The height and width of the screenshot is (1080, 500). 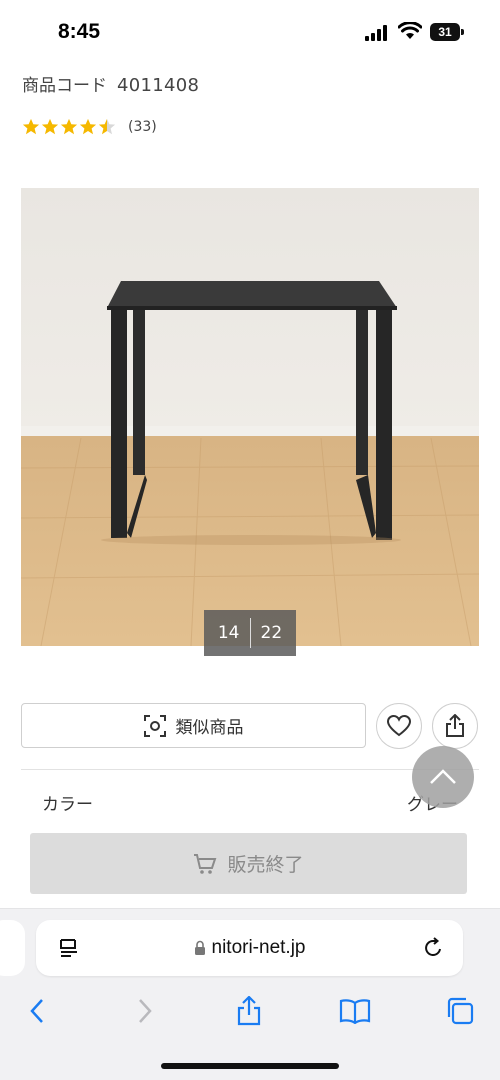 I want to click on favorite-button, so click(x=399, y=726).